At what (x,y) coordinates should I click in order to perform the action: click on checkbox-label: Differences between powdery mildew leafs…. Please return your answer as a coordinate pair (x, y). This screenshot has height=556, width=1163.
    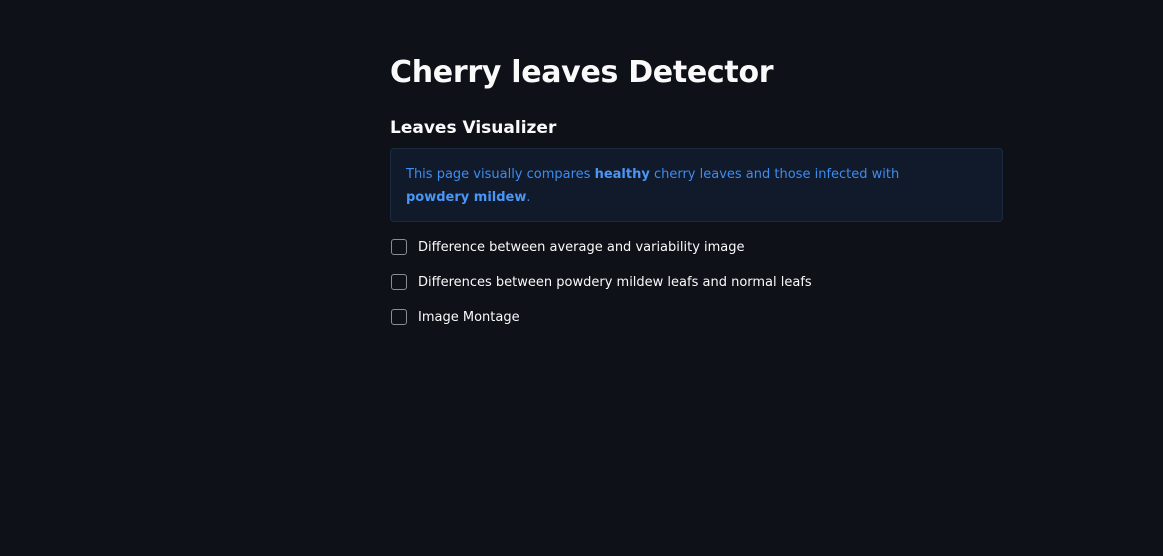
    Looking at the image, I should click on (615, 282).